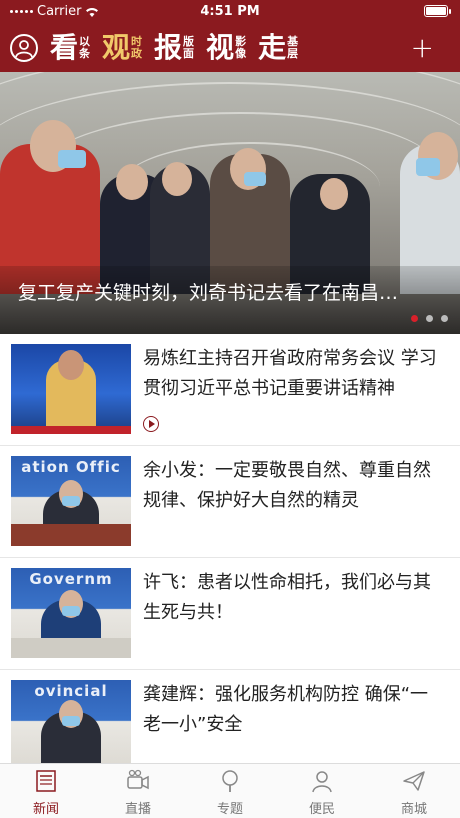 Image resolution: width=460 pixels, height=818 pixels. I want to click on tab-small-chars: 基层, so click(292, 48).